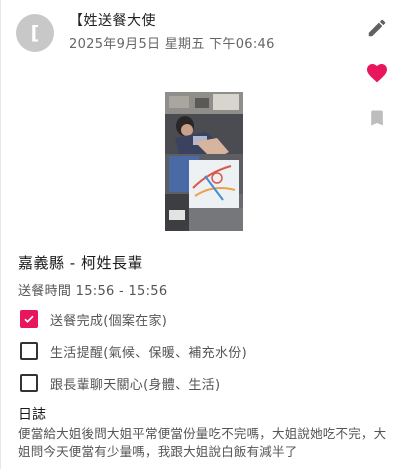 The width and height of the screenshot is (405, 469). I want to click on elder-location-name: 嘉義縣 - 柯姓長輩, so click(80, 263).